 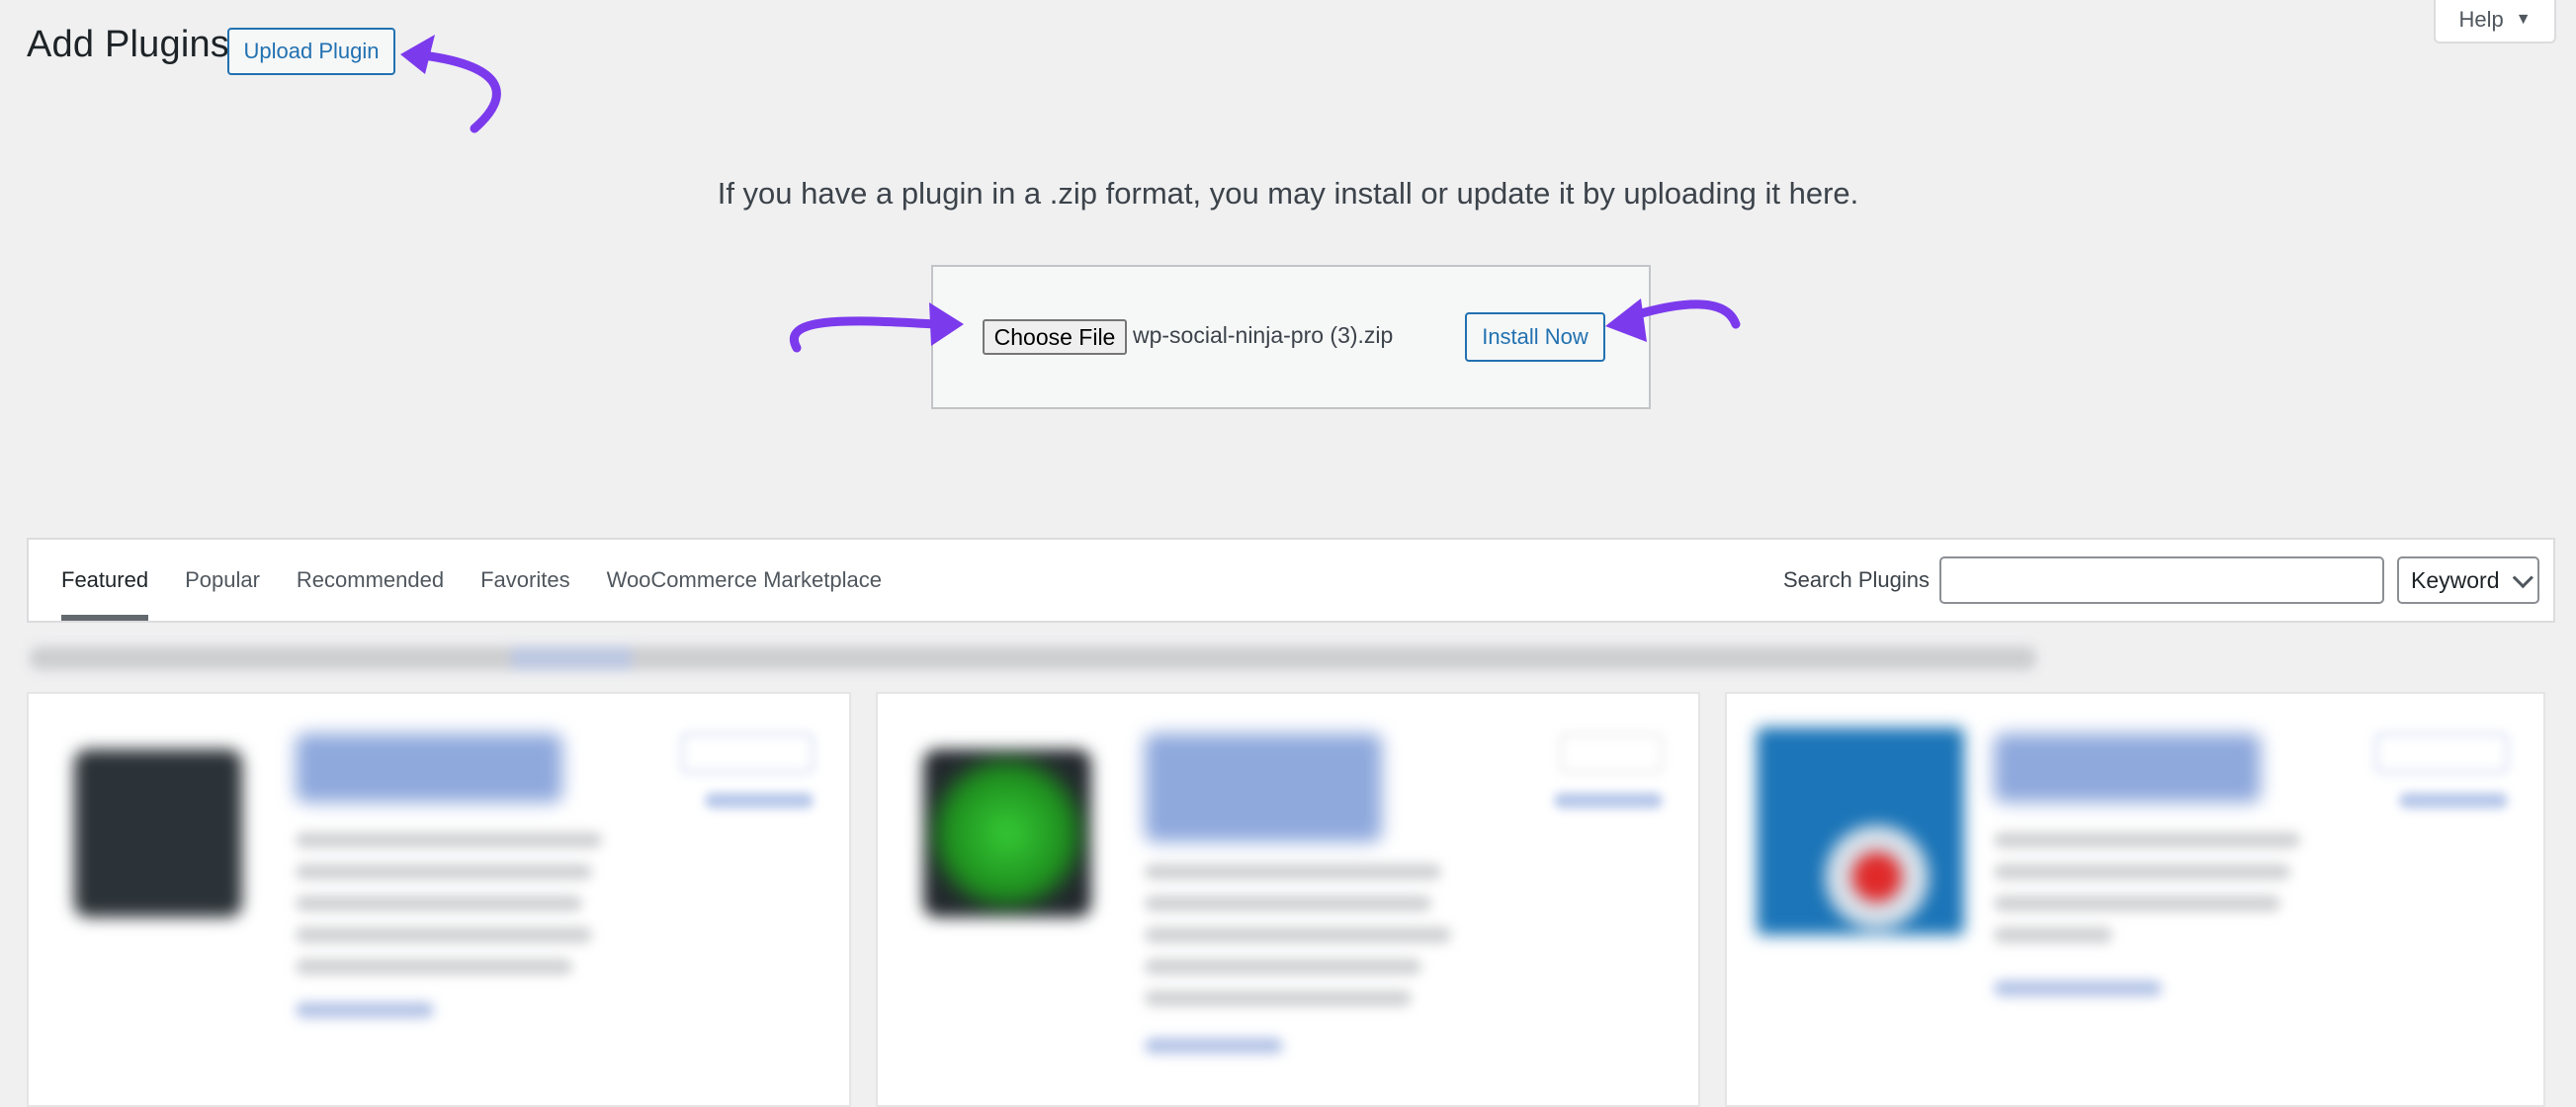 I want to click on caret-down-icon: ▼, so click(x=2523, y=20).